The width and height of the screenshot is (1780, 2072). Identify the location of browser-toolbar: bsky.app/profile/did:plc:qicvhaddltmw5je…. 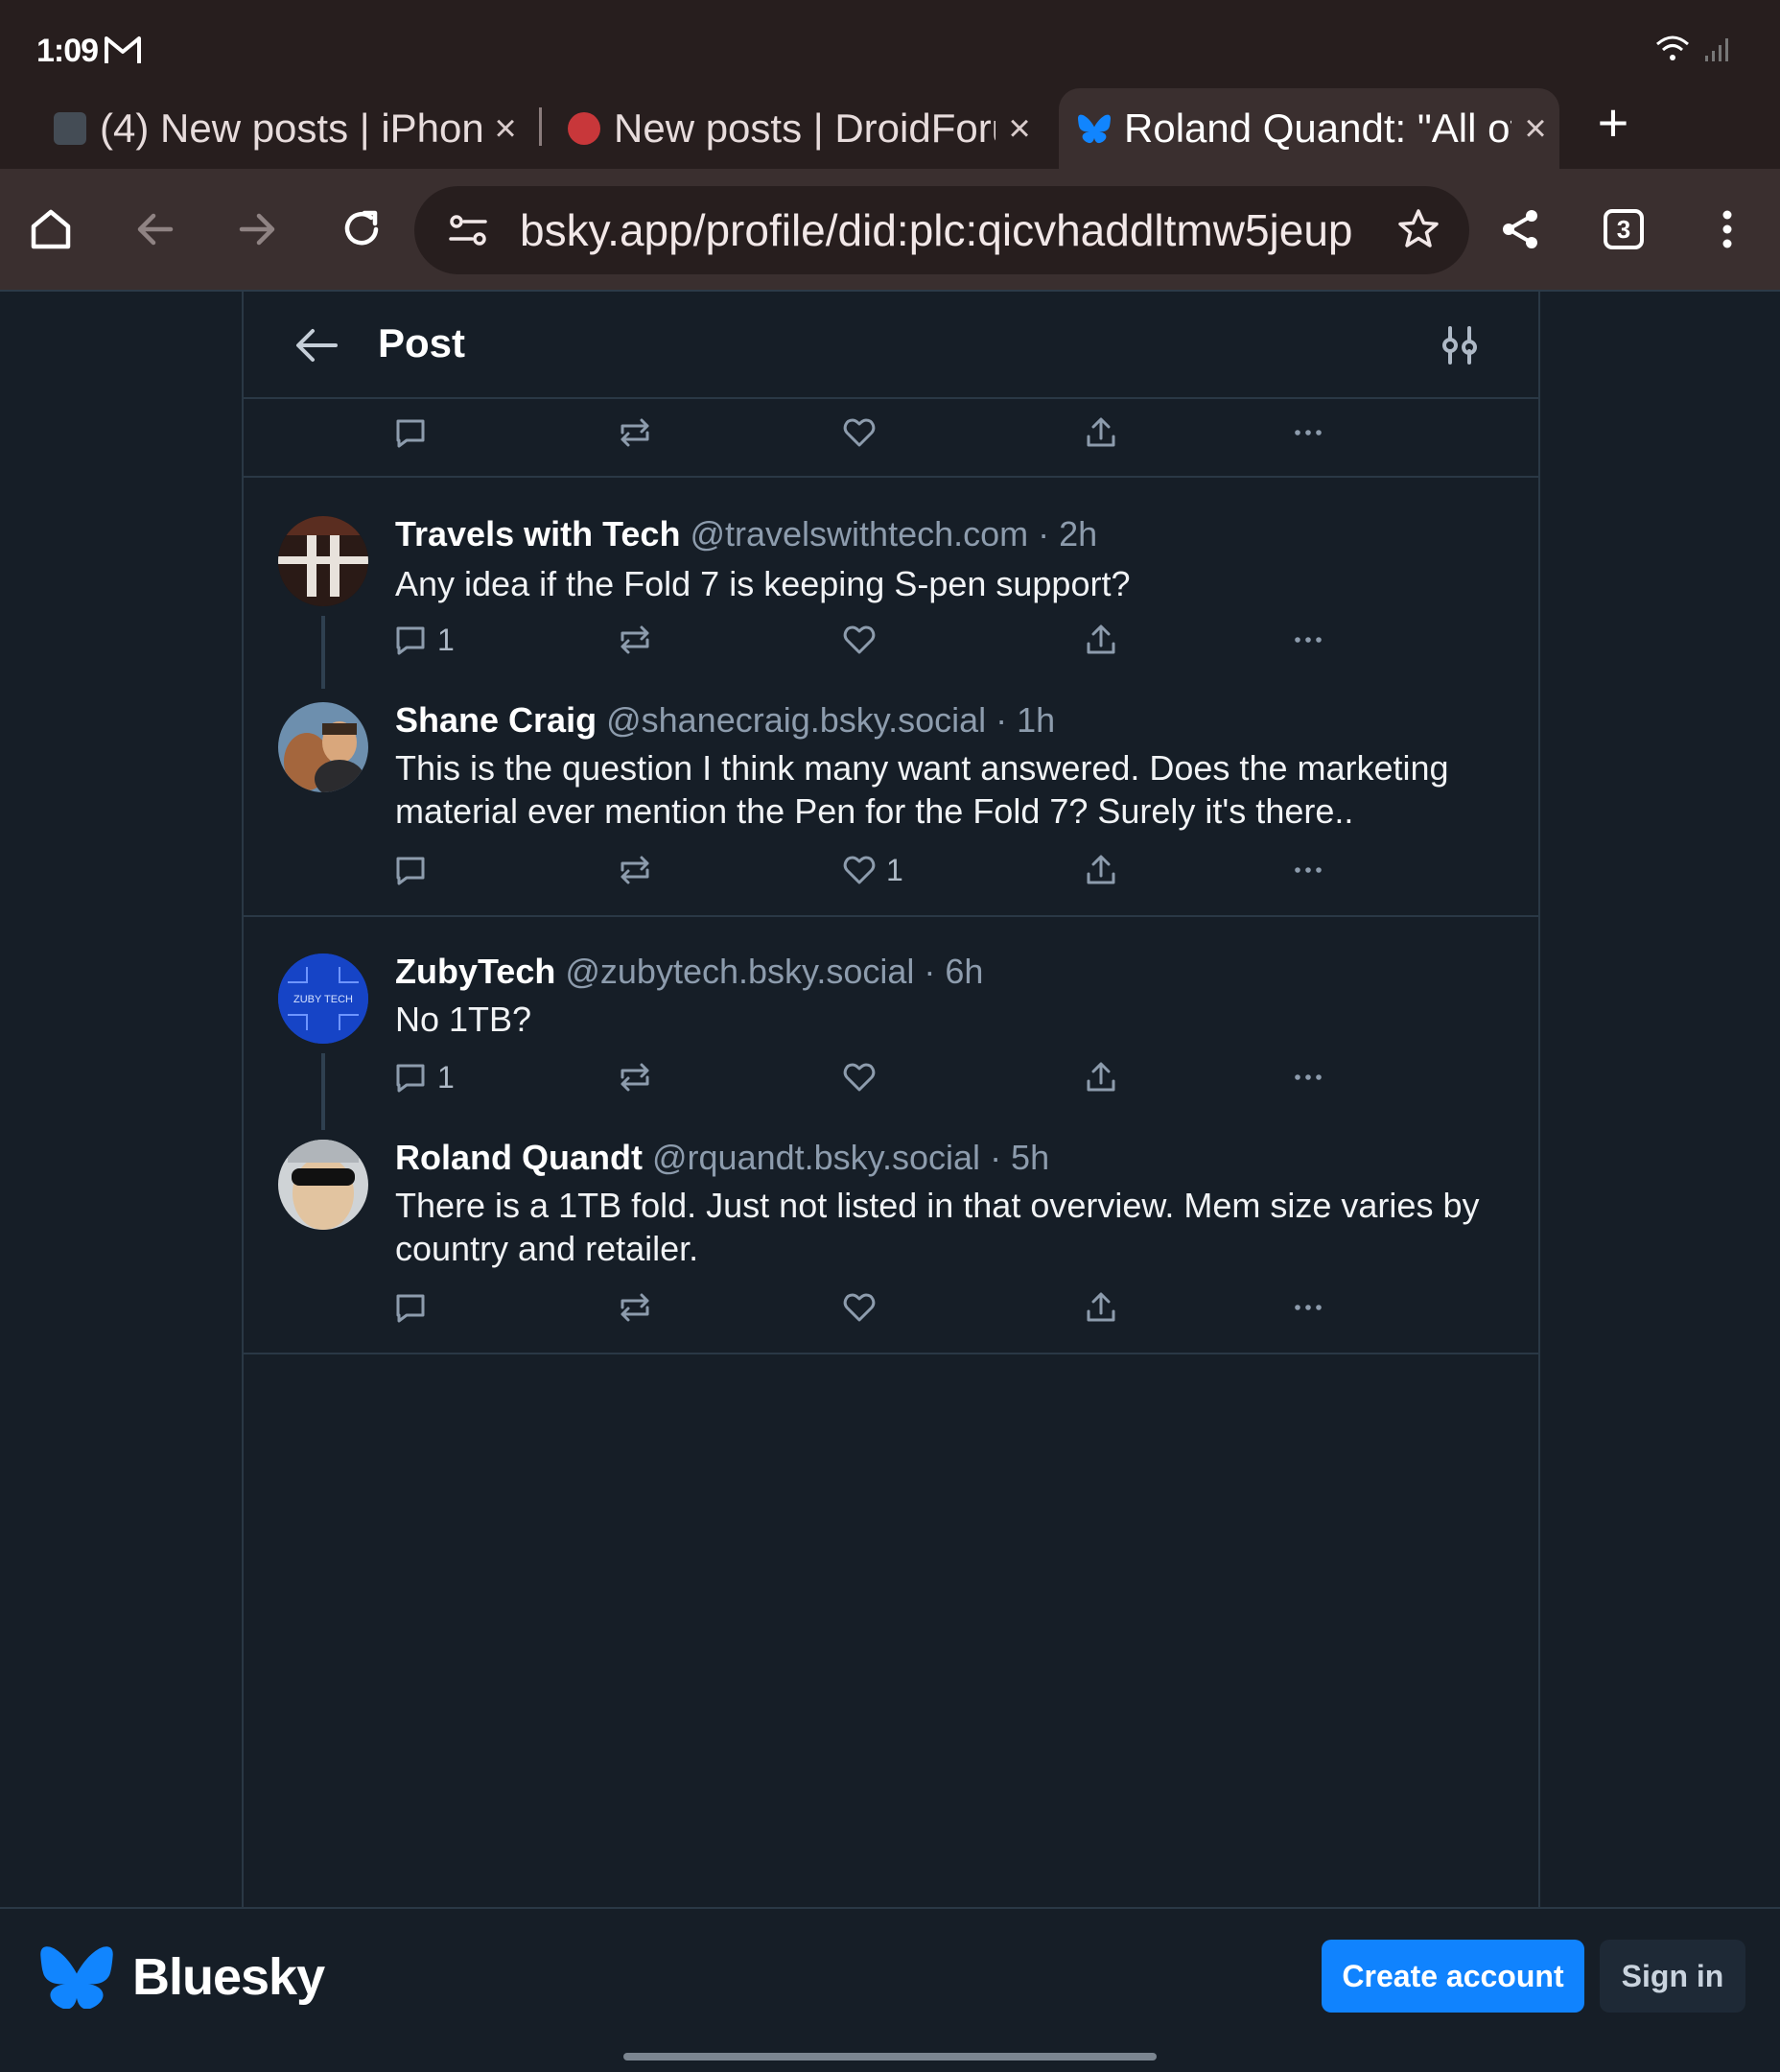
(890, 229).